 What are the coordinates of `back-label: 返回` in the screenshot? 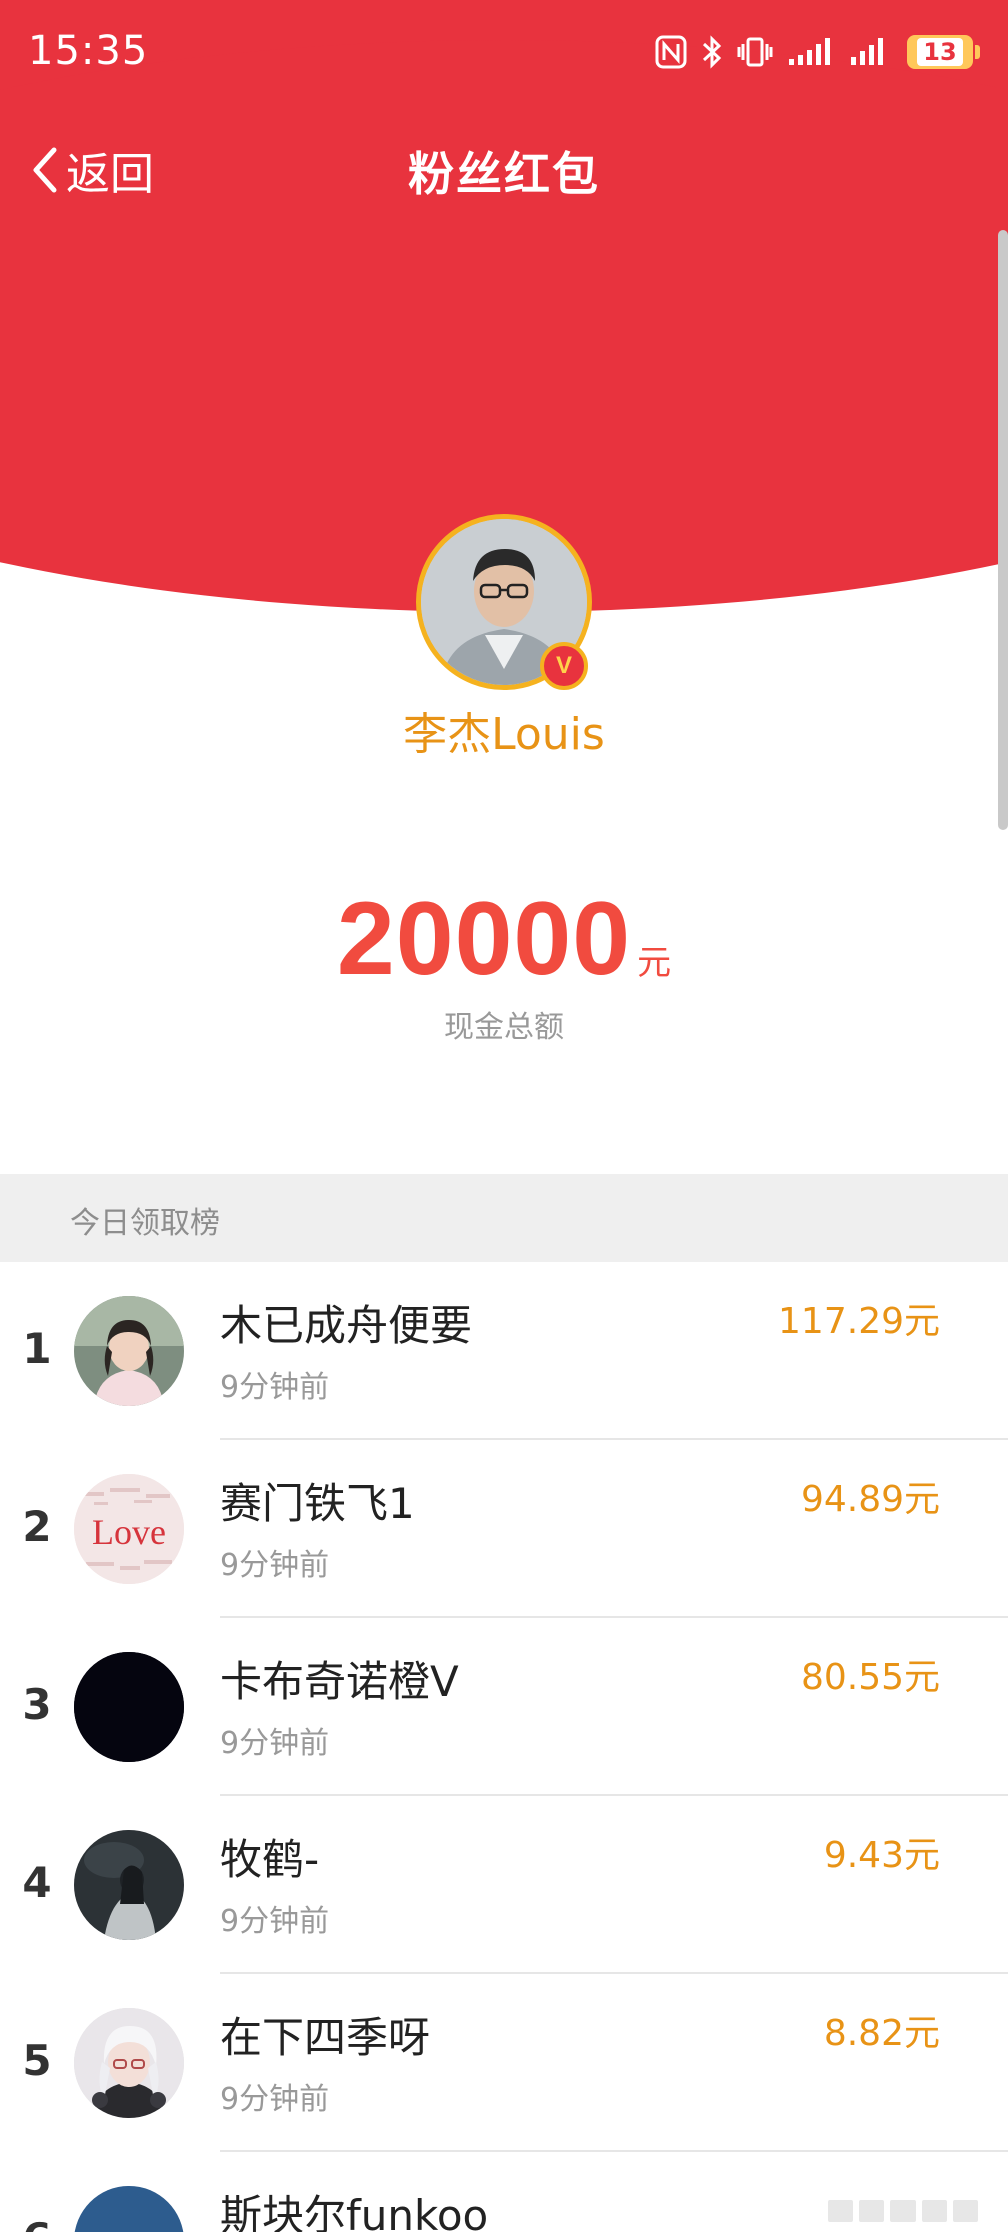 It's located at (110, 174).